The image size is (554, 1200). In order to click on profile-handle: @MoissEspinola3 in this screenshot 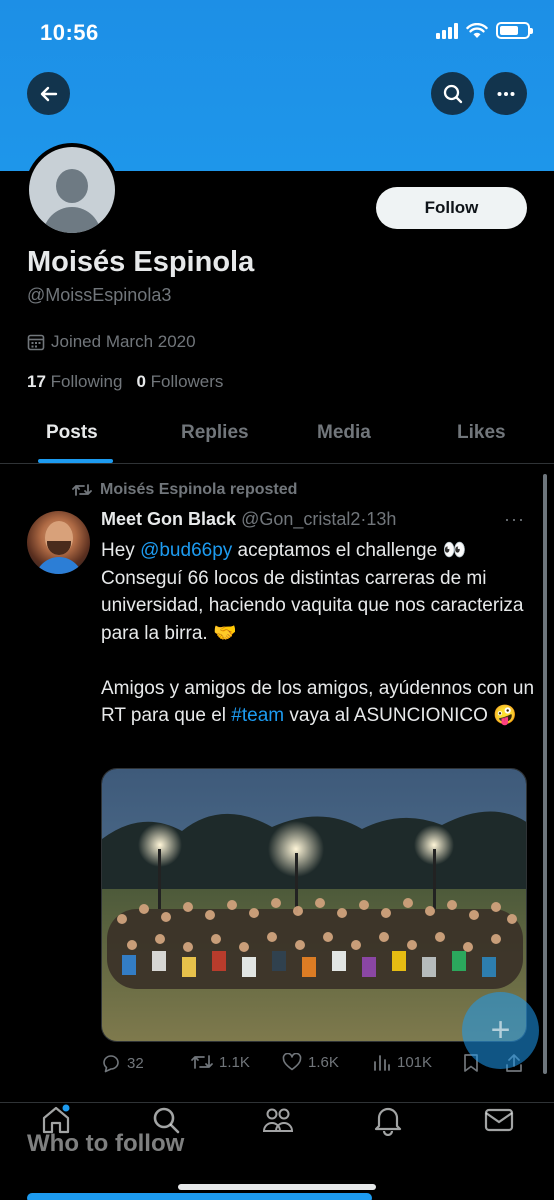, I will do `click(99, 295)`.